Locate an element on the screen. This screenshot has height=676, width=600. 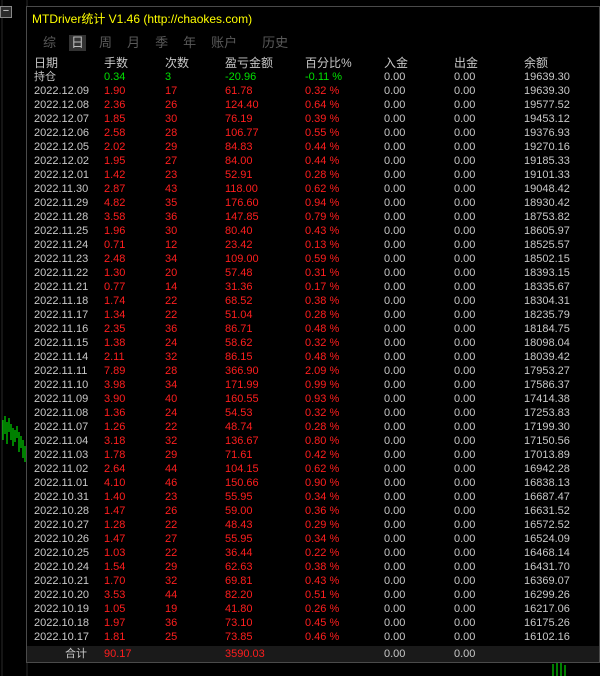
cell-date: 2022.10.18 is located at coordinates (62, 623).